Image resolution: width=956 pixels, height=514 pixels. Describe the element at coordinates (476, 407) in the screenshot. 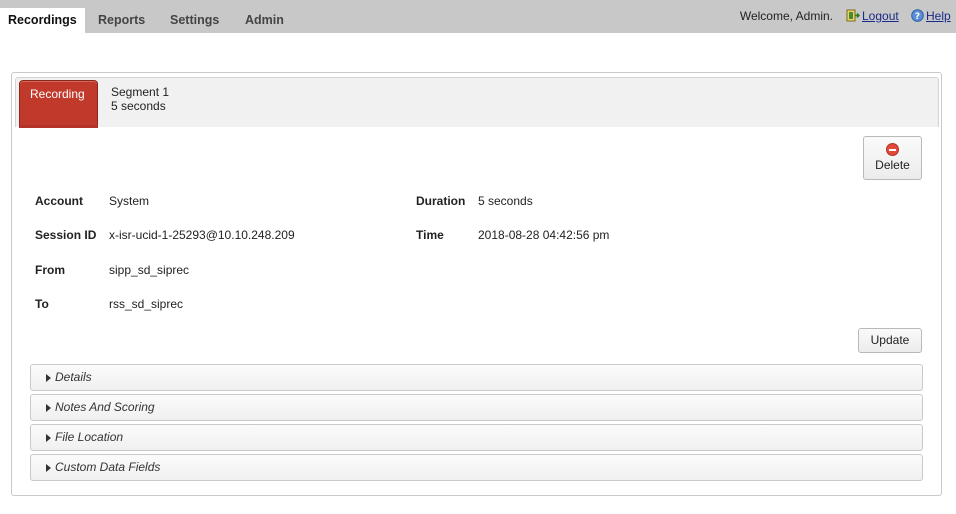

I see `notes-scoring-section: Notes And Scoring` at that location.